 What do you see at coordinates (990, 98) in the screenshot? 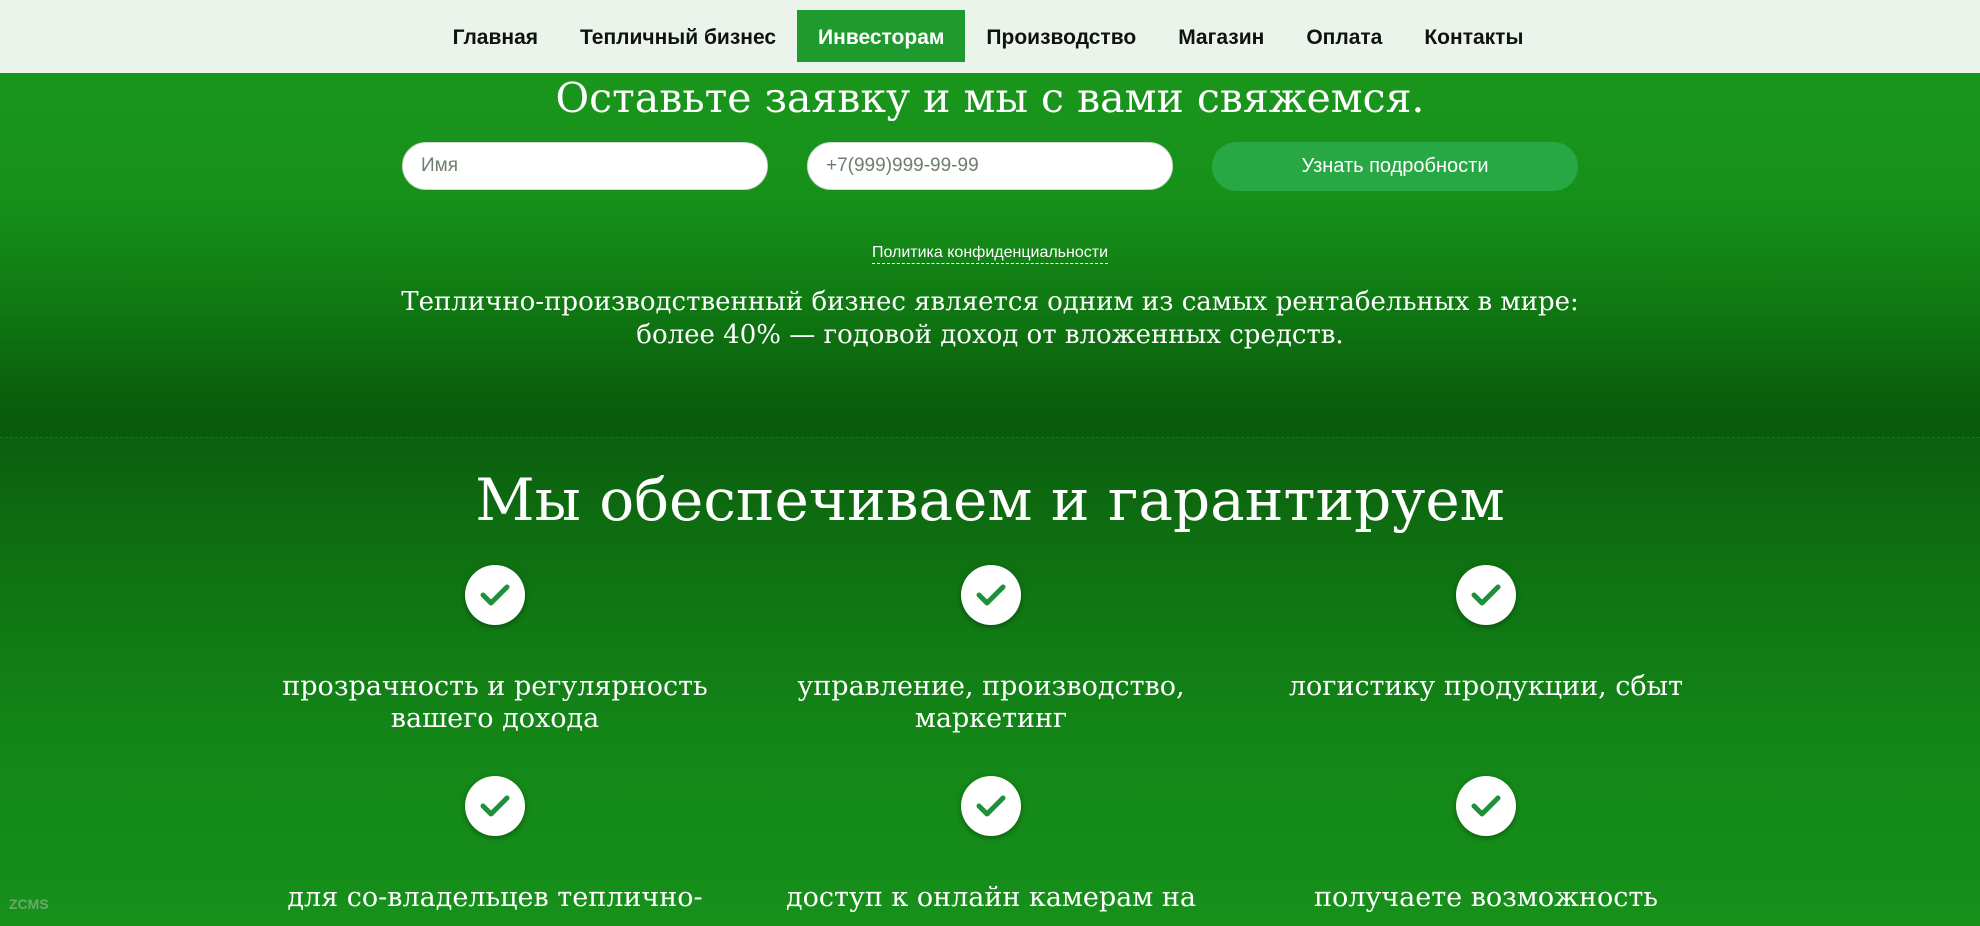
I see `form-title: Оставьте заявку и мы с вами свяжемся.` at bounding box center [990, 98].